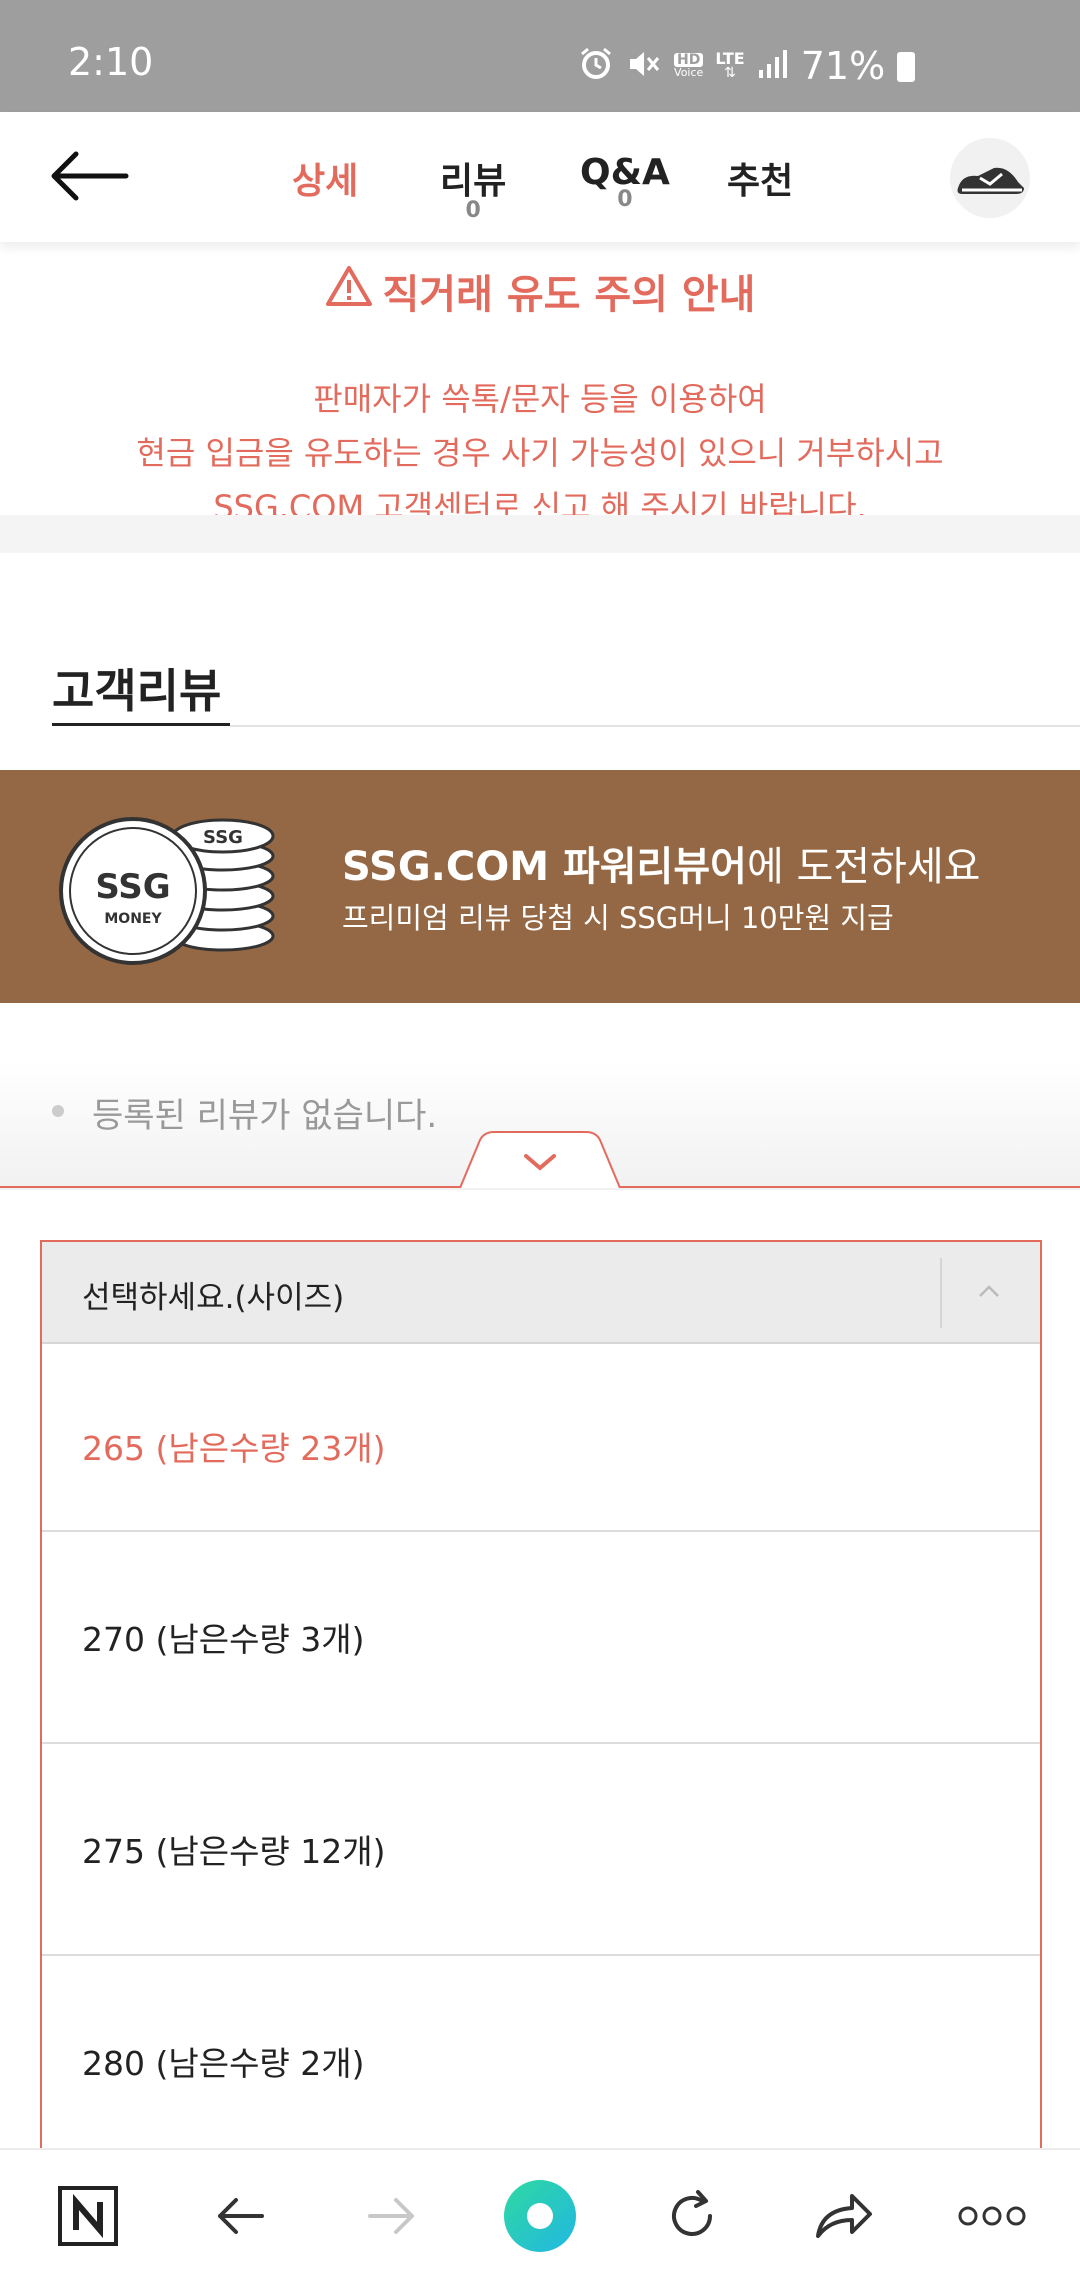 The width and height of the screenshot is (1080, 2282). What do you see at coordinates (541, 2062) in the screenshot?
I see `size-option-280: 280 (남은수량 2개)` at bounding box center [541, 2062].